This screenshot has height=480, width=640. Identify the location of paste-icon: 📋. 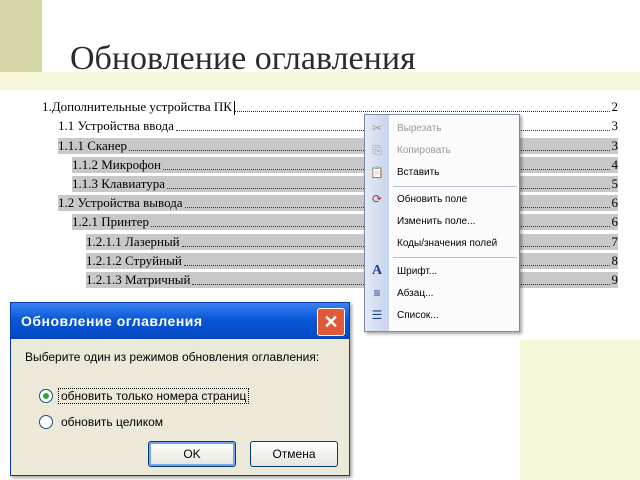
(377, 172).